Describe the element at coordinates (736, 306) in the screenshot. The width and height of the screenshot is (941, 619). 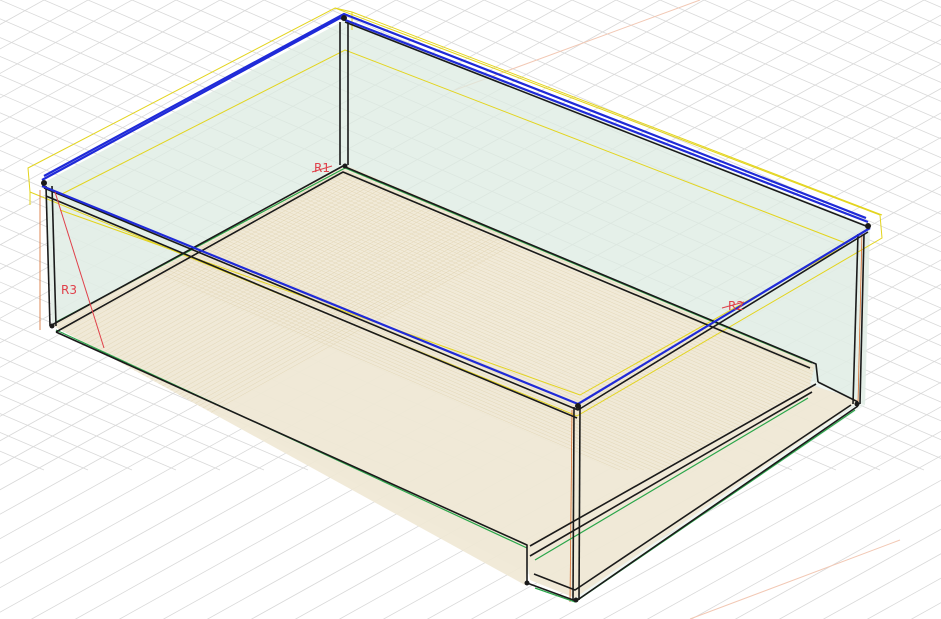
I see `r2-label: R2` at that location.